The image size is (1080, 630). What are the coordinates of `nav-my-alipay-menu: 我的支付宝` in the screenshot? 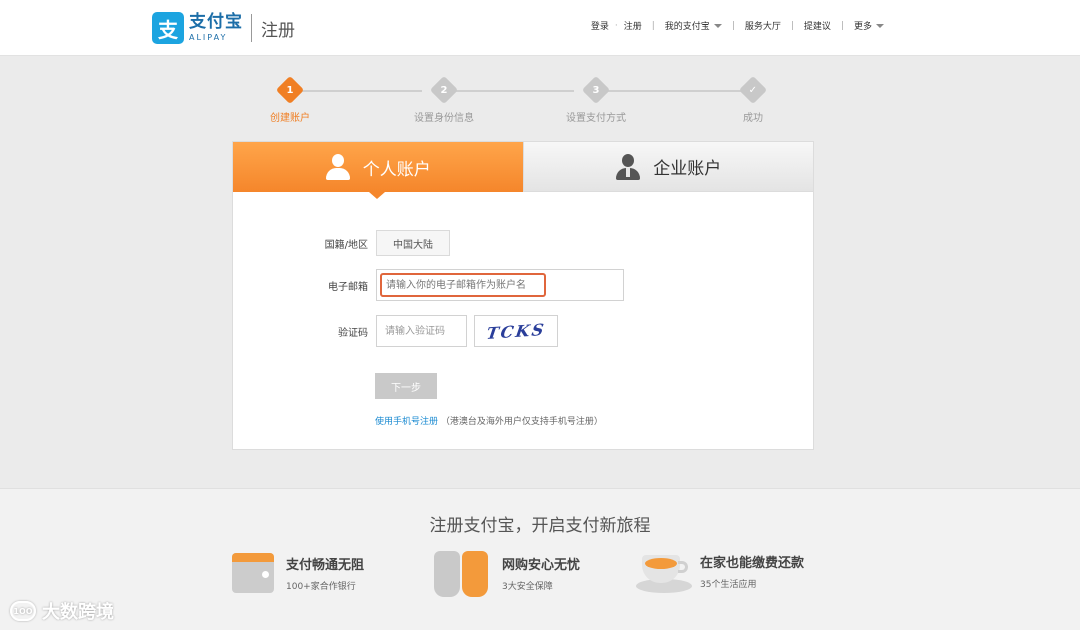 It's located at (693, 25).